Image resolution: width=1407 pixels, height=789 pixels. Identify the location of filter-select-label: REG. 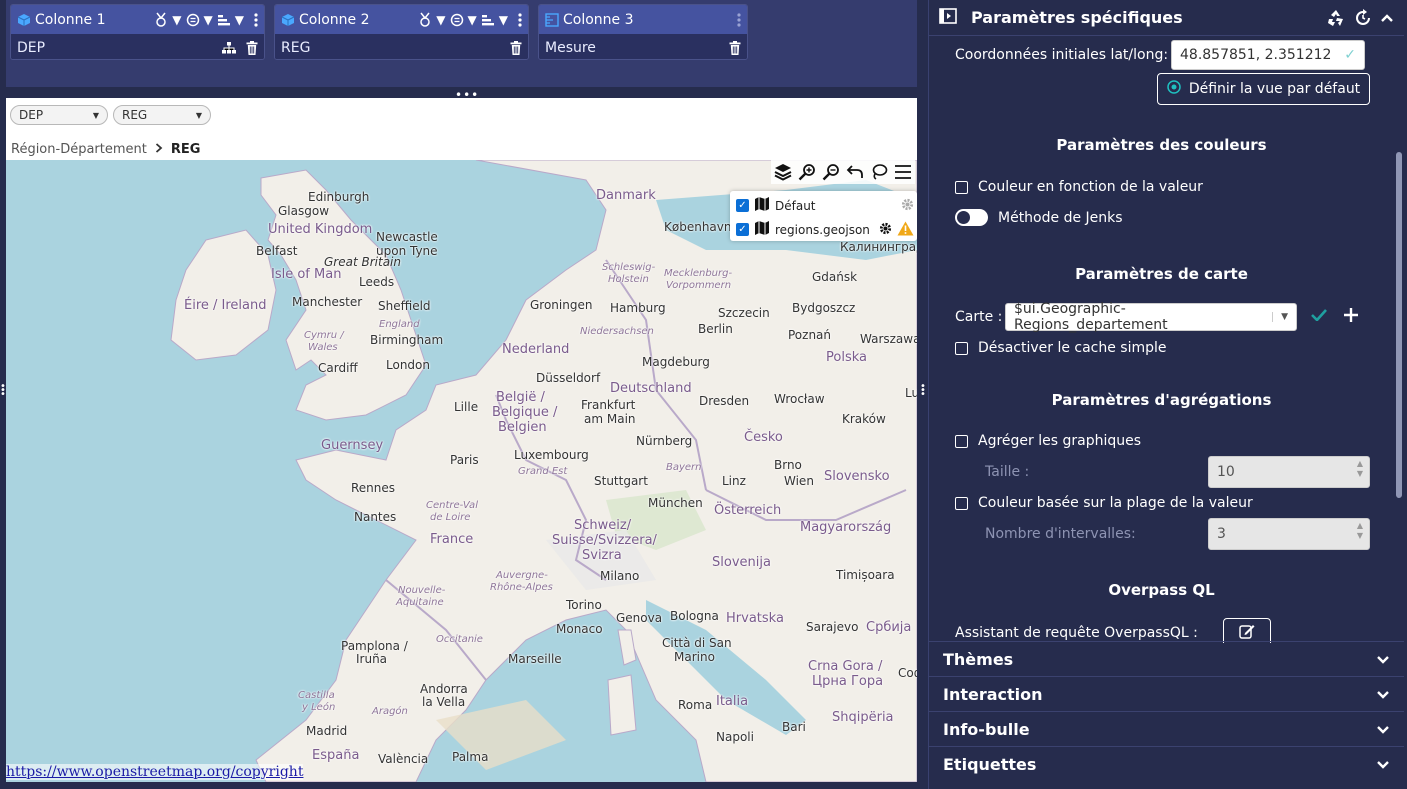
(135, 115).